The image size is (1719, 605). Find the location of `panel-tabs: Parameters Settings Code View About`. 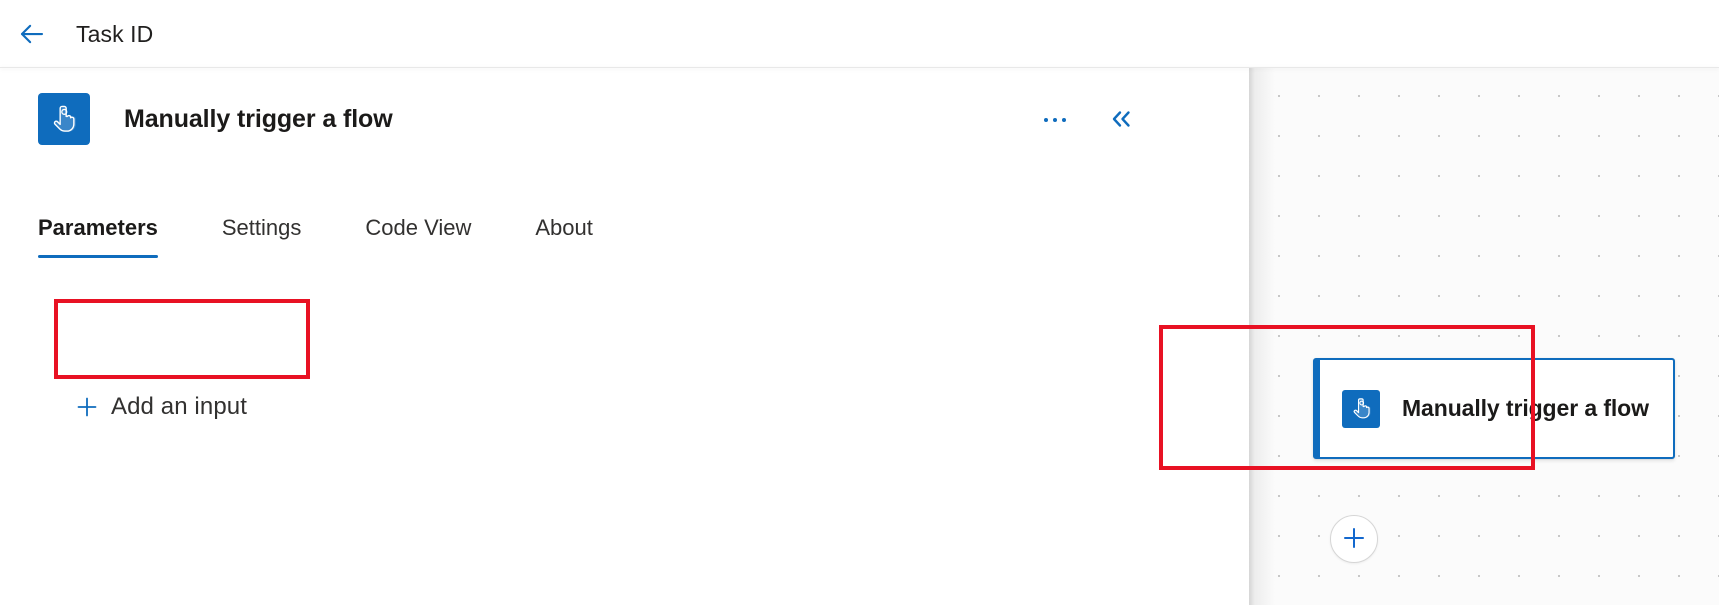

panel-tabs: Parameters Settings Code View About is located at coordinates (323, 236).